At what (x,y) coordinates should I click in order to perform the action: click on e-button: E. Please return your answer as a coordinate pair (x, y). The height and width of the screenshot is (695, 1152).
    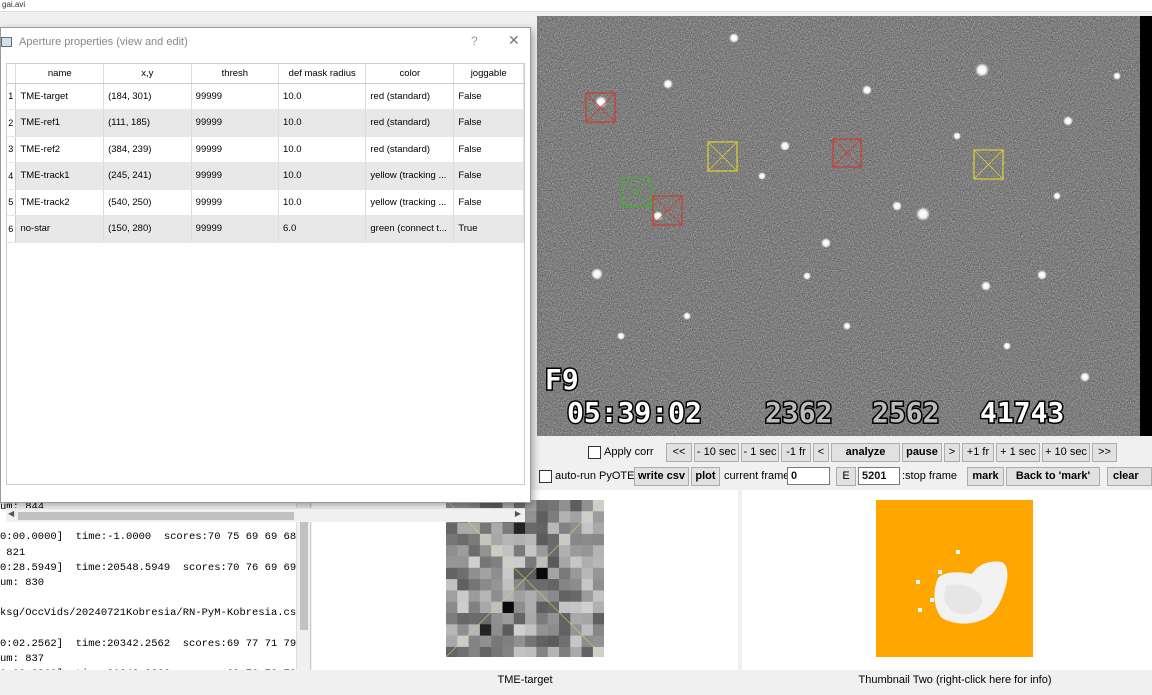
    Looking at the image, I should click on (846, 476).